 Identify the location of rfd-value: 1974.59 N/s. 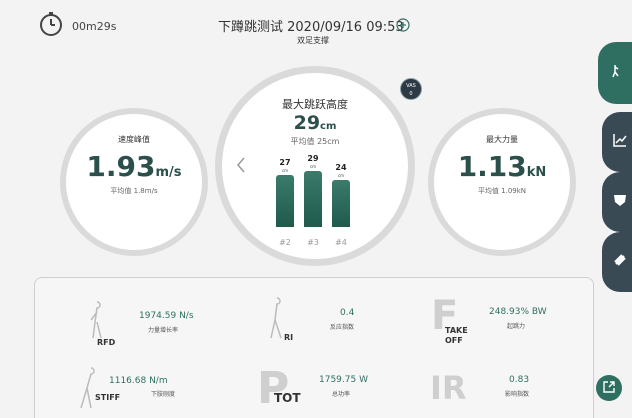
(166, 316).